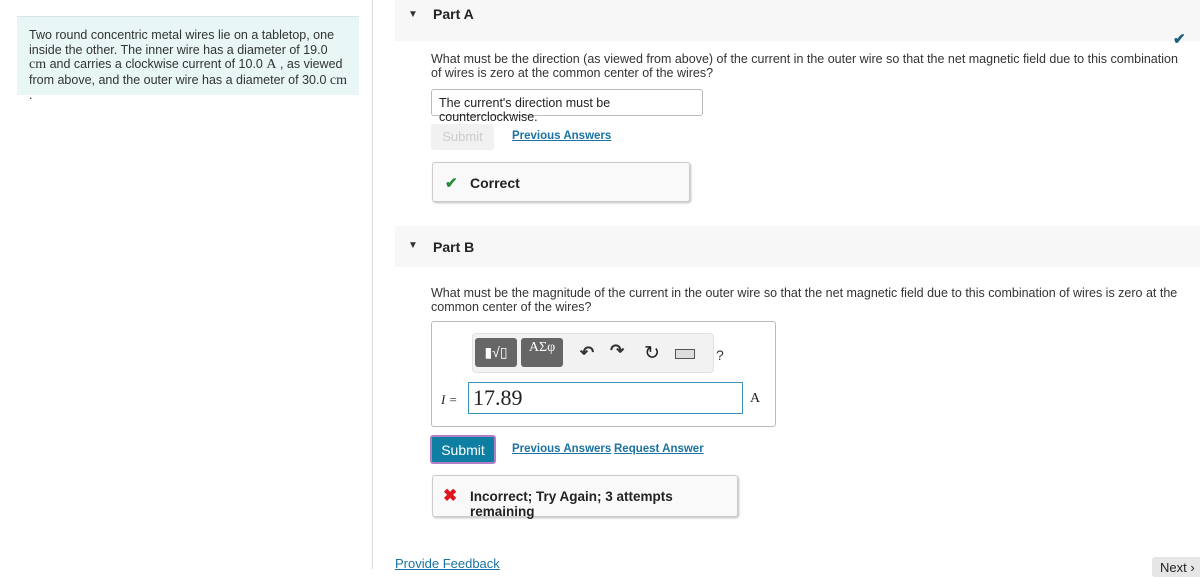 Image resolution: width=1200 pixels, height=577 pixels. I want to click on help-button: ?, so click(720, 355).